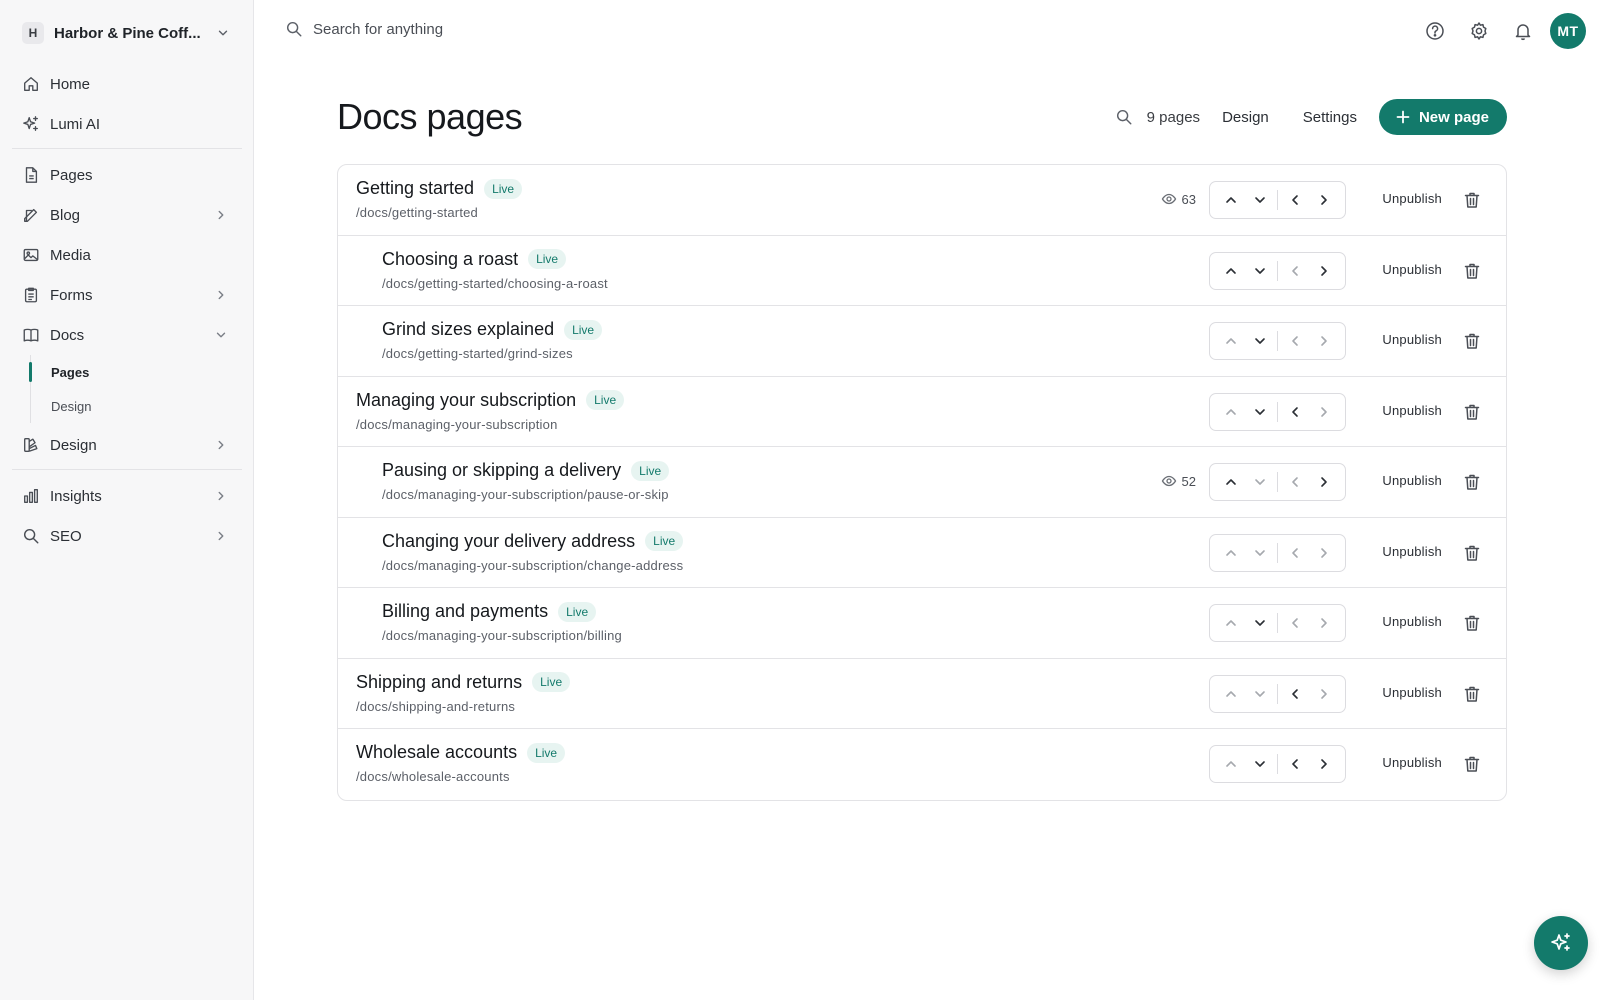 The height and width of the screenshot is (1000, 1600). What do you see at coordinates (127, 295) in the screenshot?
I see `sidebar-item-forms: Forms` at bounding box center [127, 295].